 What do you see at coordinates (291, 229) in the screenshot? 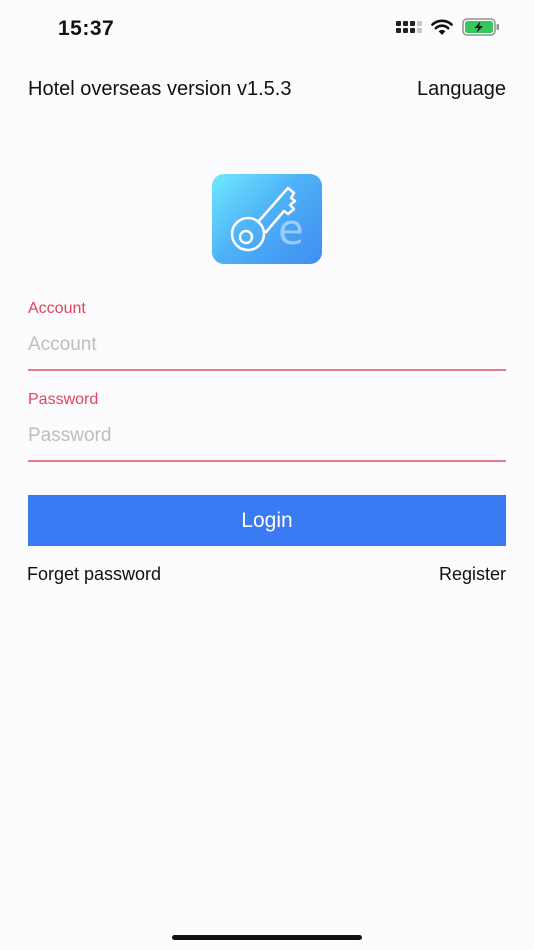
I see `svg-text: e` at bounding box center [291, 229].